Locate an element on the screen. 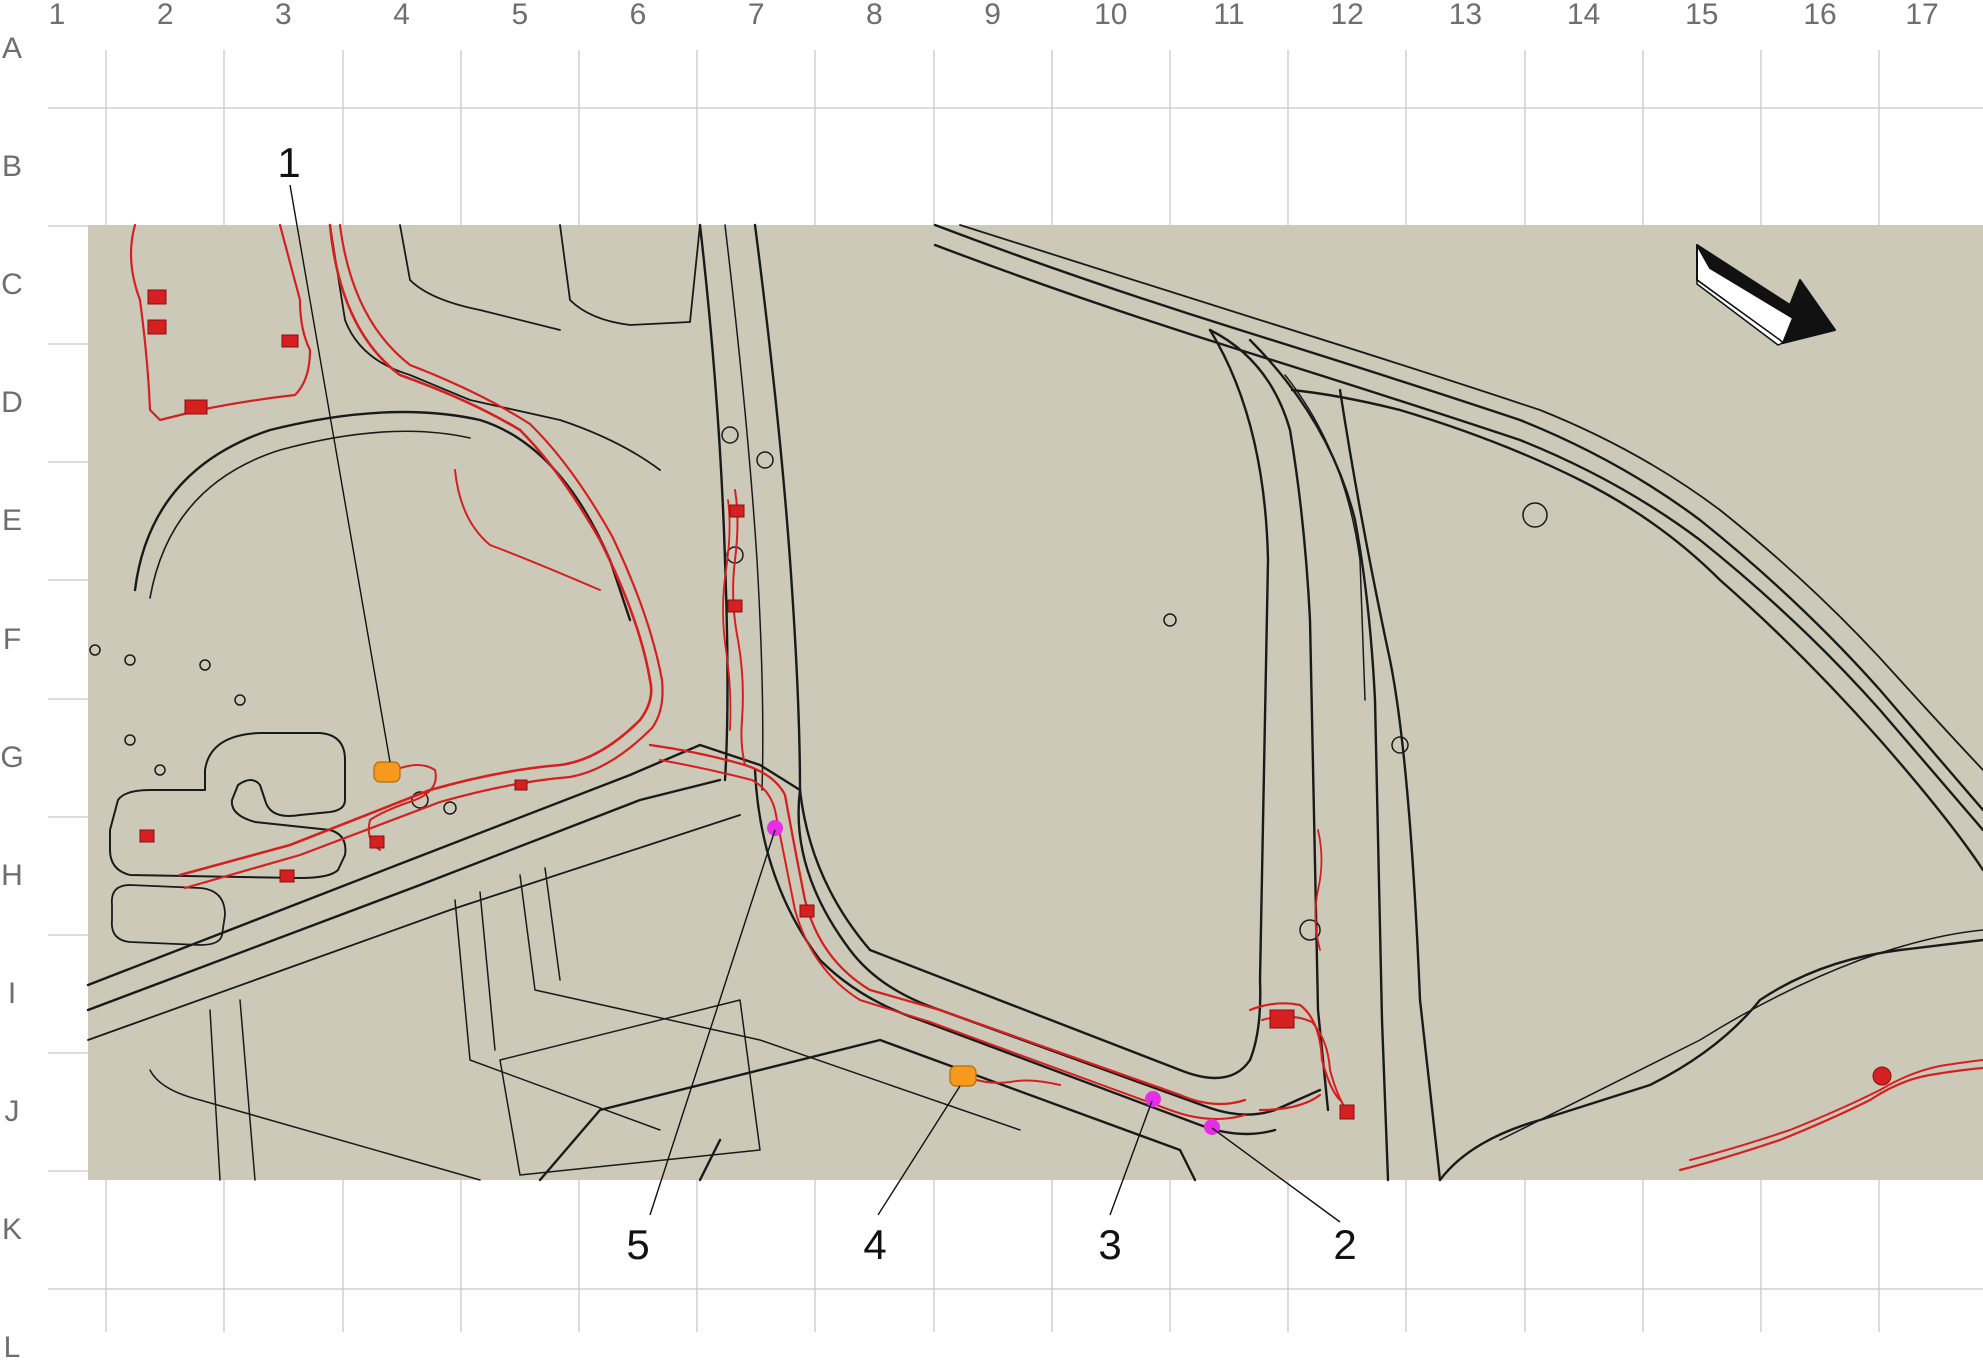 This screenshot has height=1364, width=1983. grid-column-label: 9 is located at coordinates (992, 15).